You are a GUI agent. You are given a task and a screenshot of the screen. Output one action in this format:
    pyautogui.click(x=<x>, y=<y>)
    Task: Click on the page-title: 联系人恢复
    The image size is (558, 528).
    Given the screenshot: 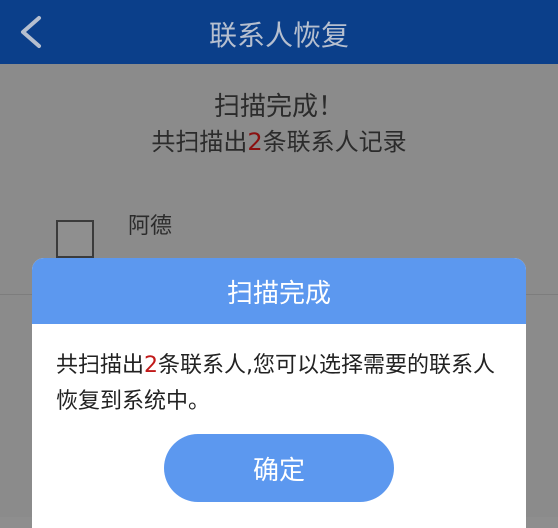 What is the action you would take?
    pyautogui.click(x=278, y=35)
    